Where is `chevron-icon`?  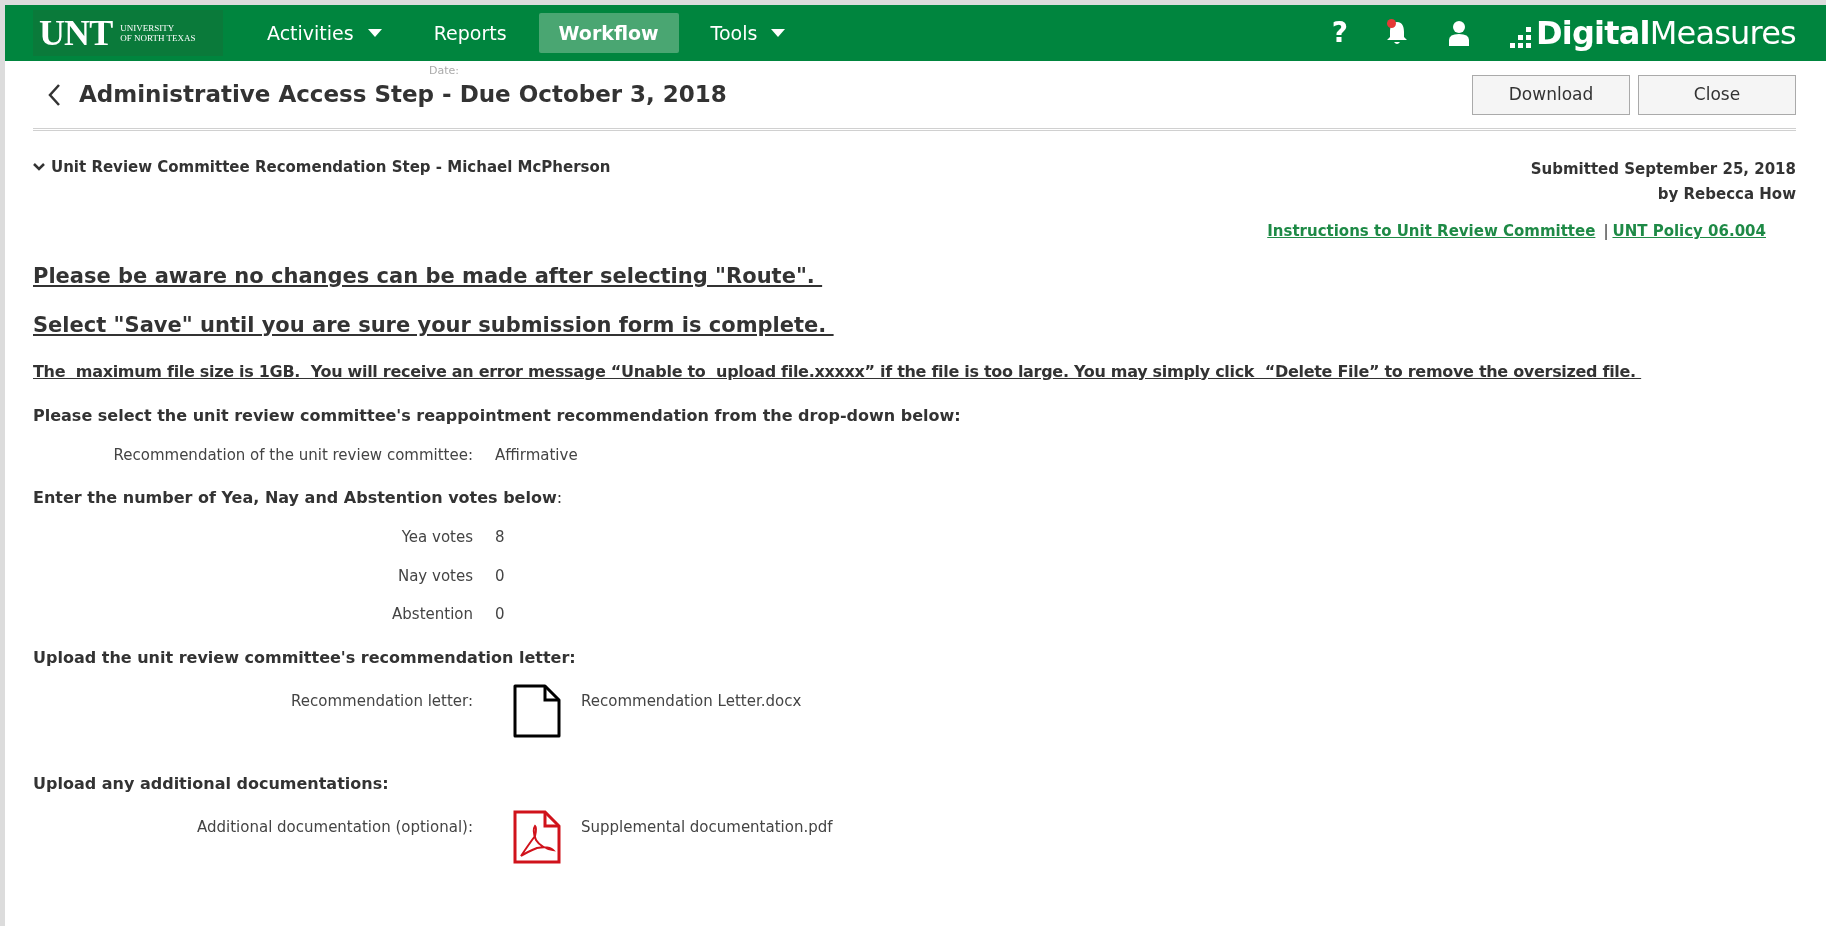 chevron-icon is located at coordinates (39, 167).